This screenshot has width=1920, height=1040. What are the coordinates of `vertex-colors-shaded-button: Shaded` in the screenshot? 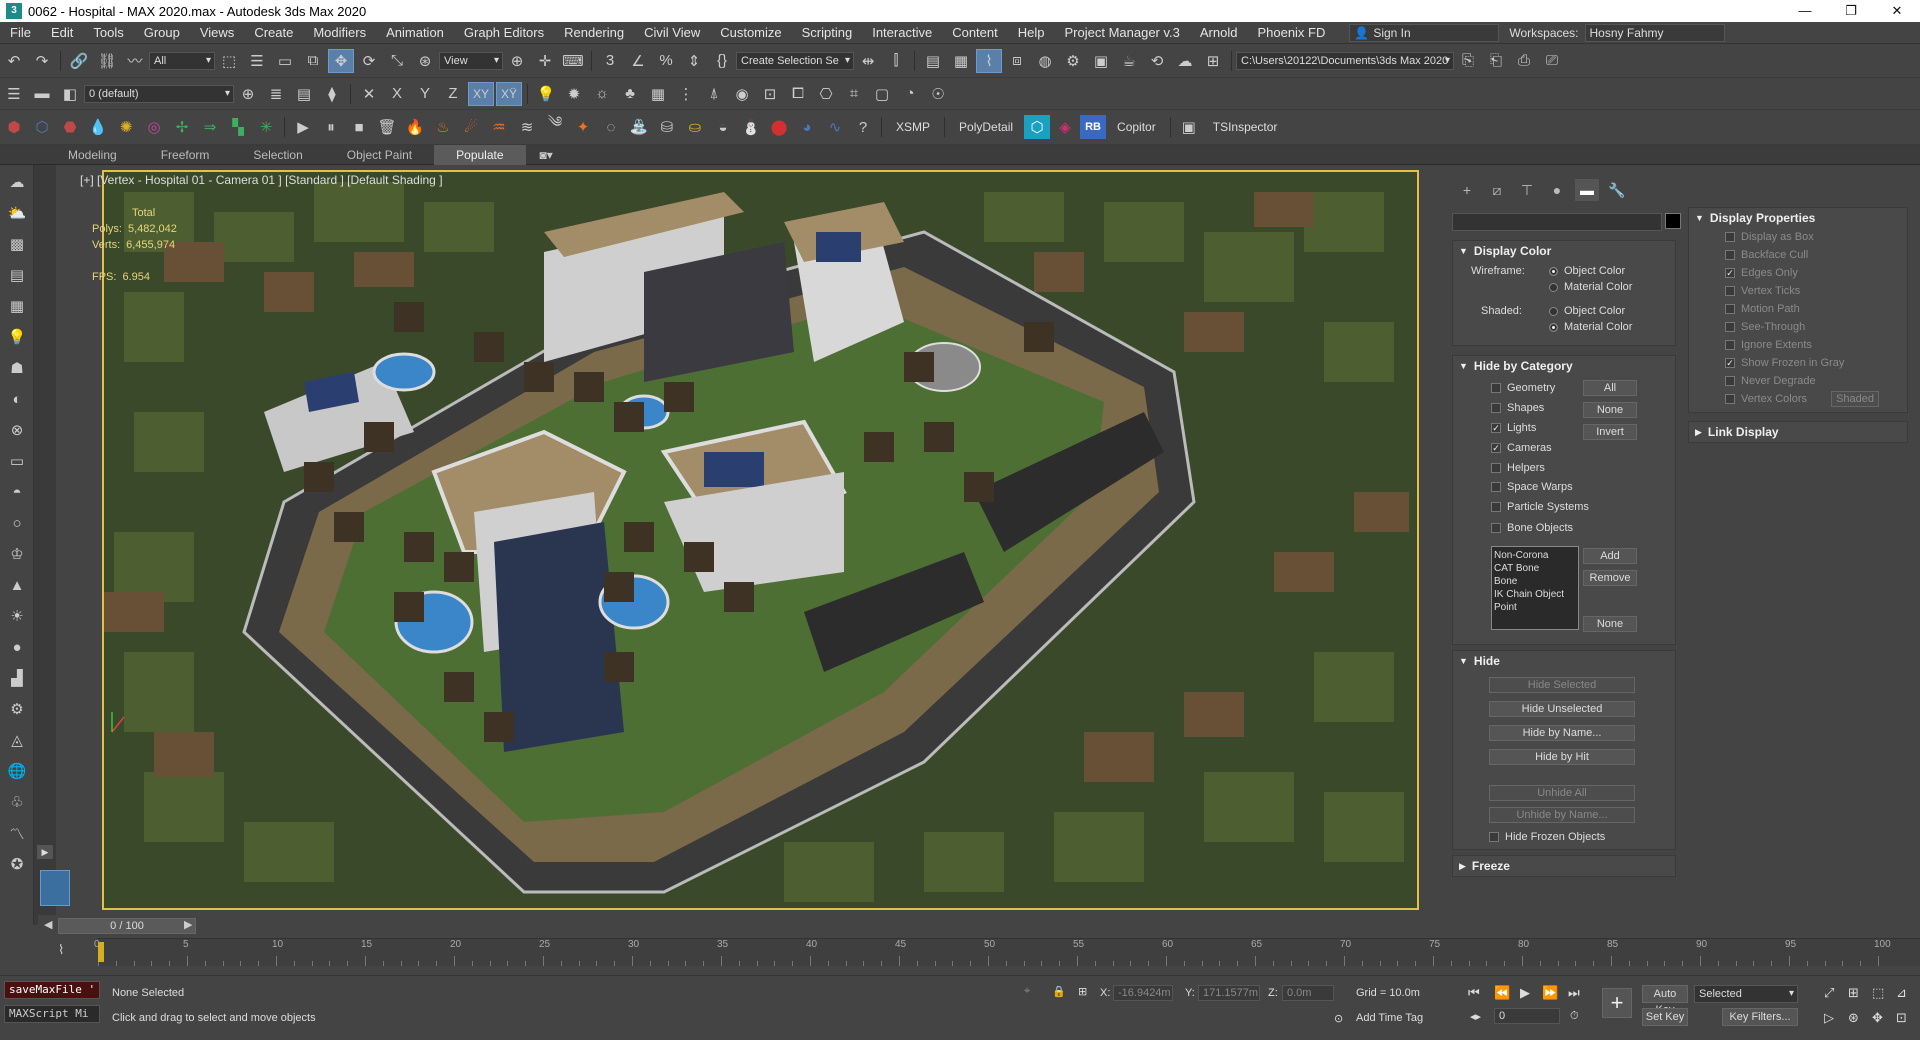 It's located at (1855, 399).